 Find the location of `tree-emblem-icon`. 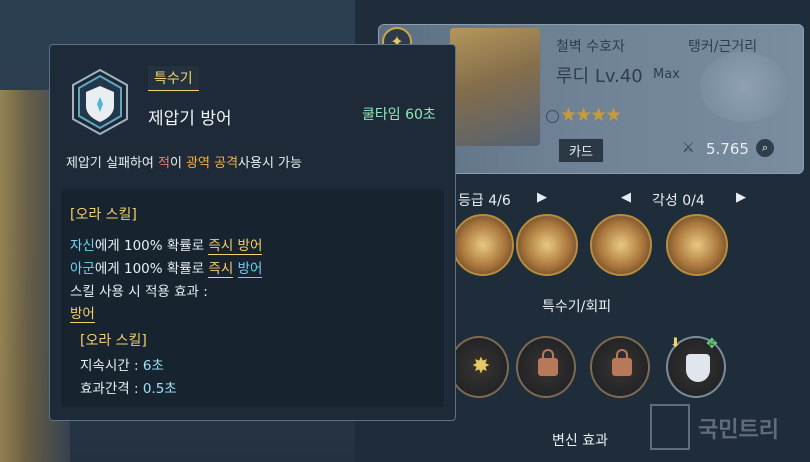

tree-emblem-icon is located at coordinates (744, 87).